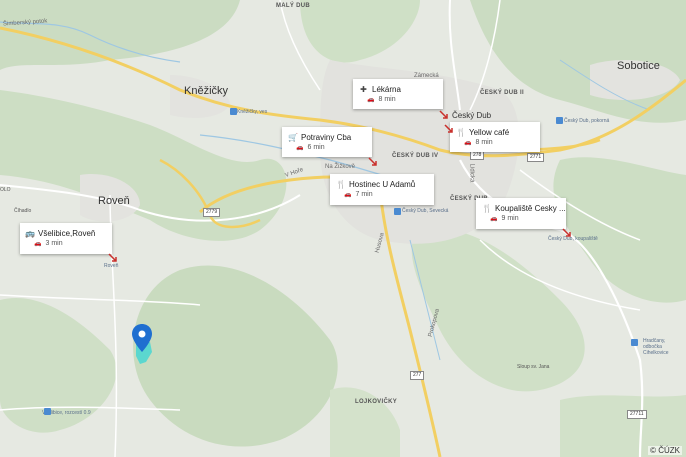 This screenshot has height=457, width=686. What do you see at coordinates (293, 137) in the screenshot?
I see `grocery-cart-icon: 🛒` at bounding box center [293, 137].